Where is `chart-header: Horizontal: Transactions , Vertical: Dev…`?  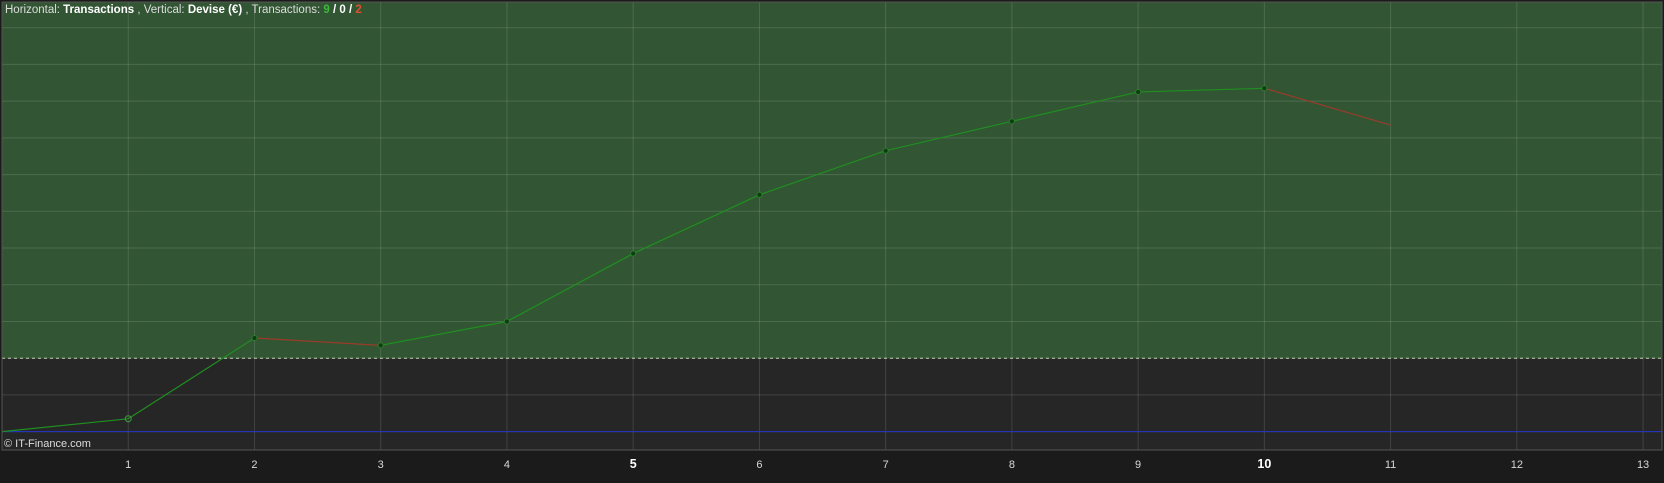 chart-header: Horizontal: Transactions , Vertical: Dev… is located at coordinates (183, 10).